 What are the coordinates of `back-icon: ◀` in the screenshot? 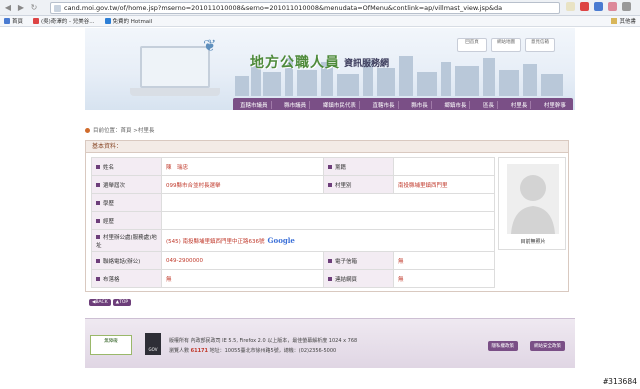 It's located at (8, 8).